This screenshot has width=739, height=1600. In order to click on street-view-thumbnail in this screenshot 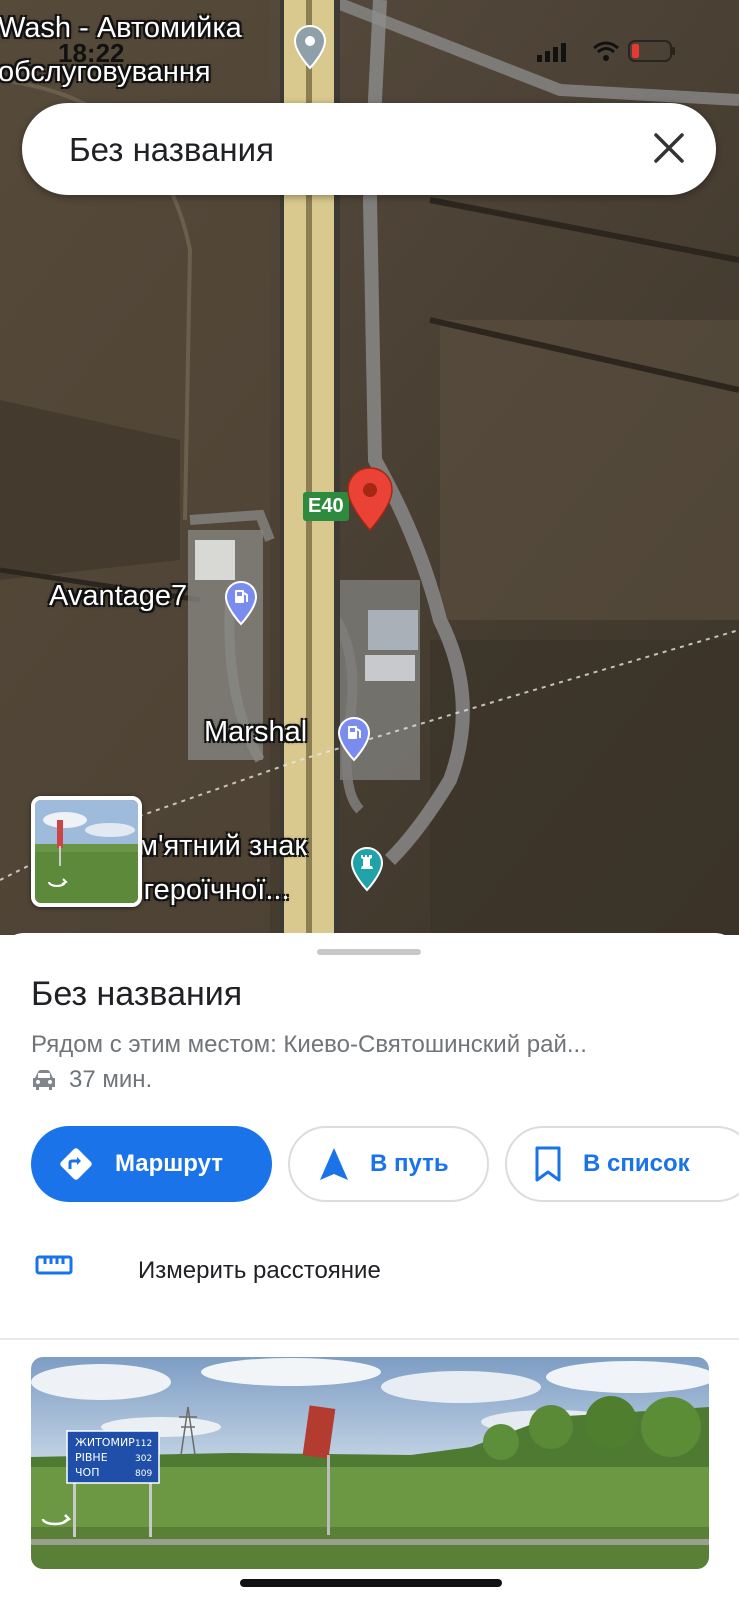, I will do `click(86, 851)`.